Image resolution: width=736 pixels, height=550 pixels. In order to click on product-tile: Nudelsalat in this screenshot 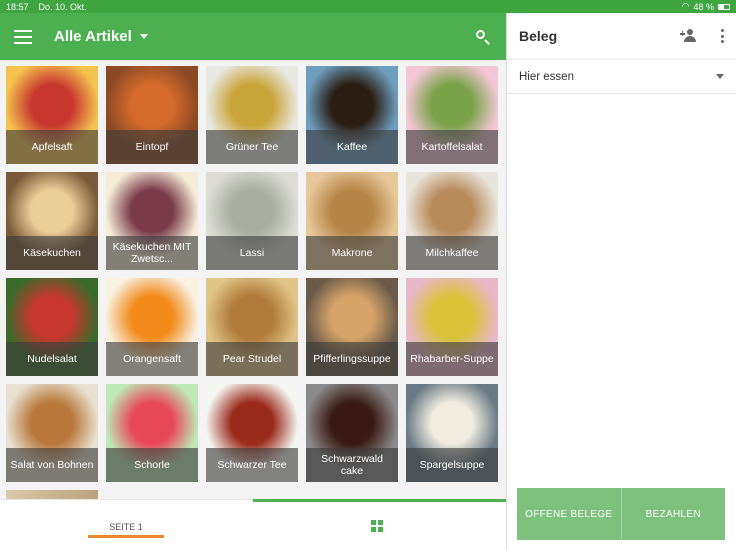, I will do `click(52, 327)`.